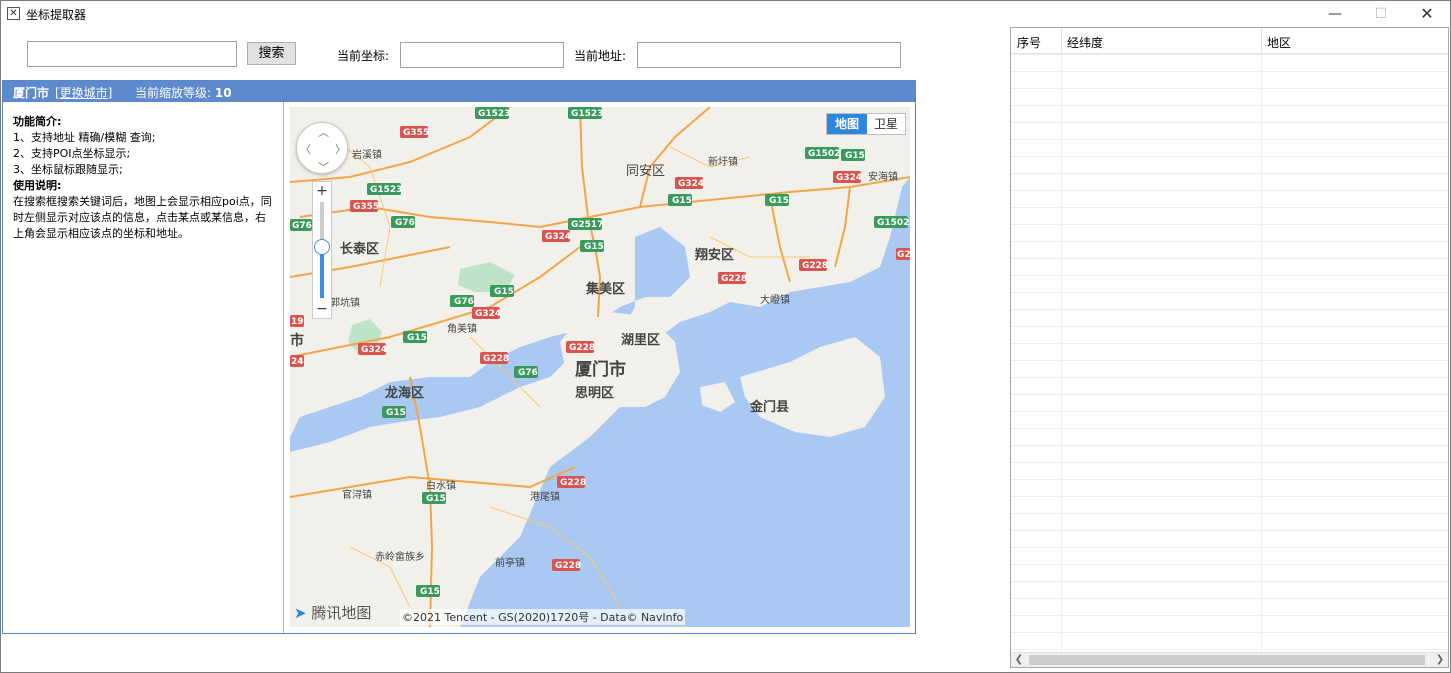  I want to click on place-label: 港尾镇, so click(545, 496).